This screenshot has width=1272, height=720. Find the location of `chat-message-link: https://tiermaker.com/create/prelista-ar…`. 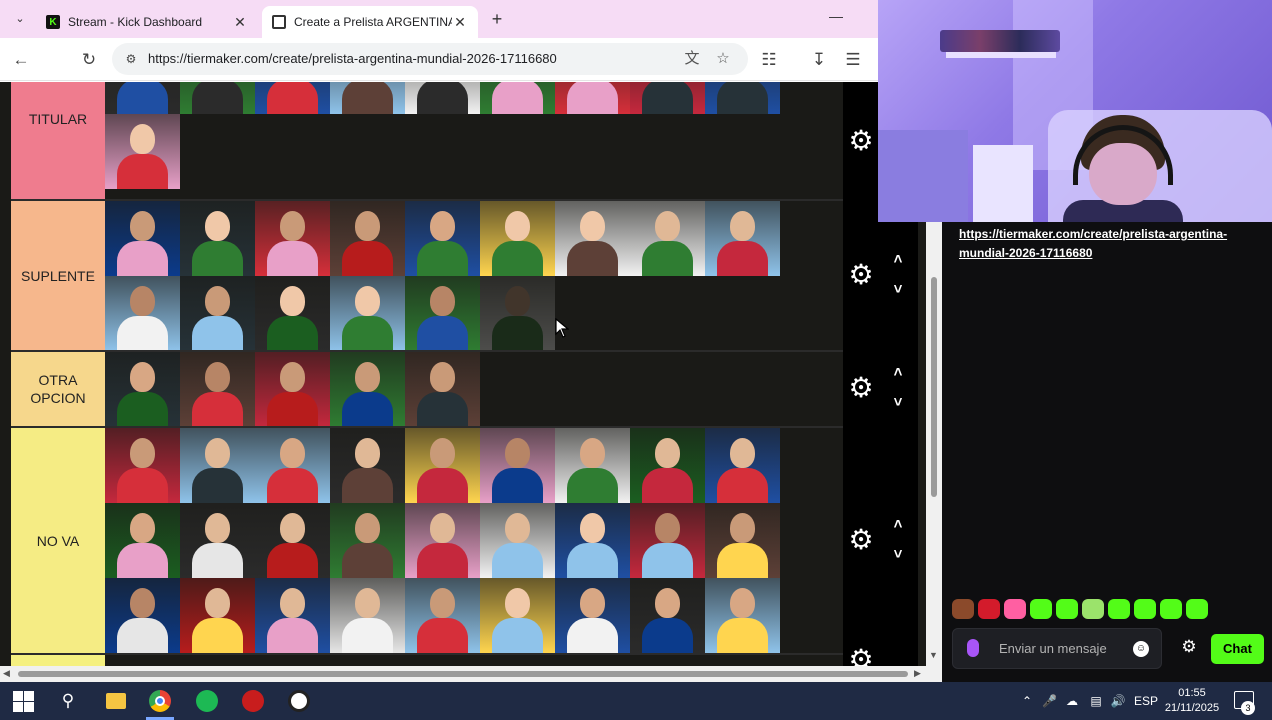

chat-message-link: https://tiermaker.com/create/prelista-ar… is located at coordinates (1104, 244).